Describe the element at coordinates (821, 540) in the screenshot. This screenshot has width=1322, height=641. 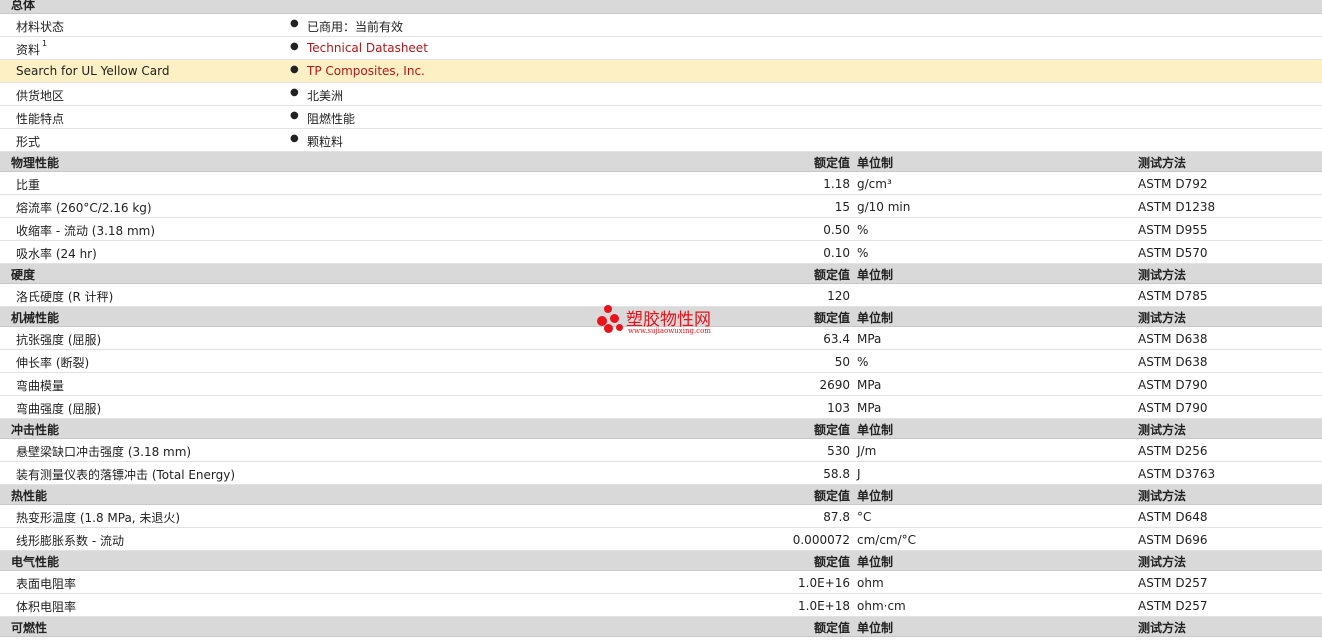
I see `property-value: 0.000072` at that location.